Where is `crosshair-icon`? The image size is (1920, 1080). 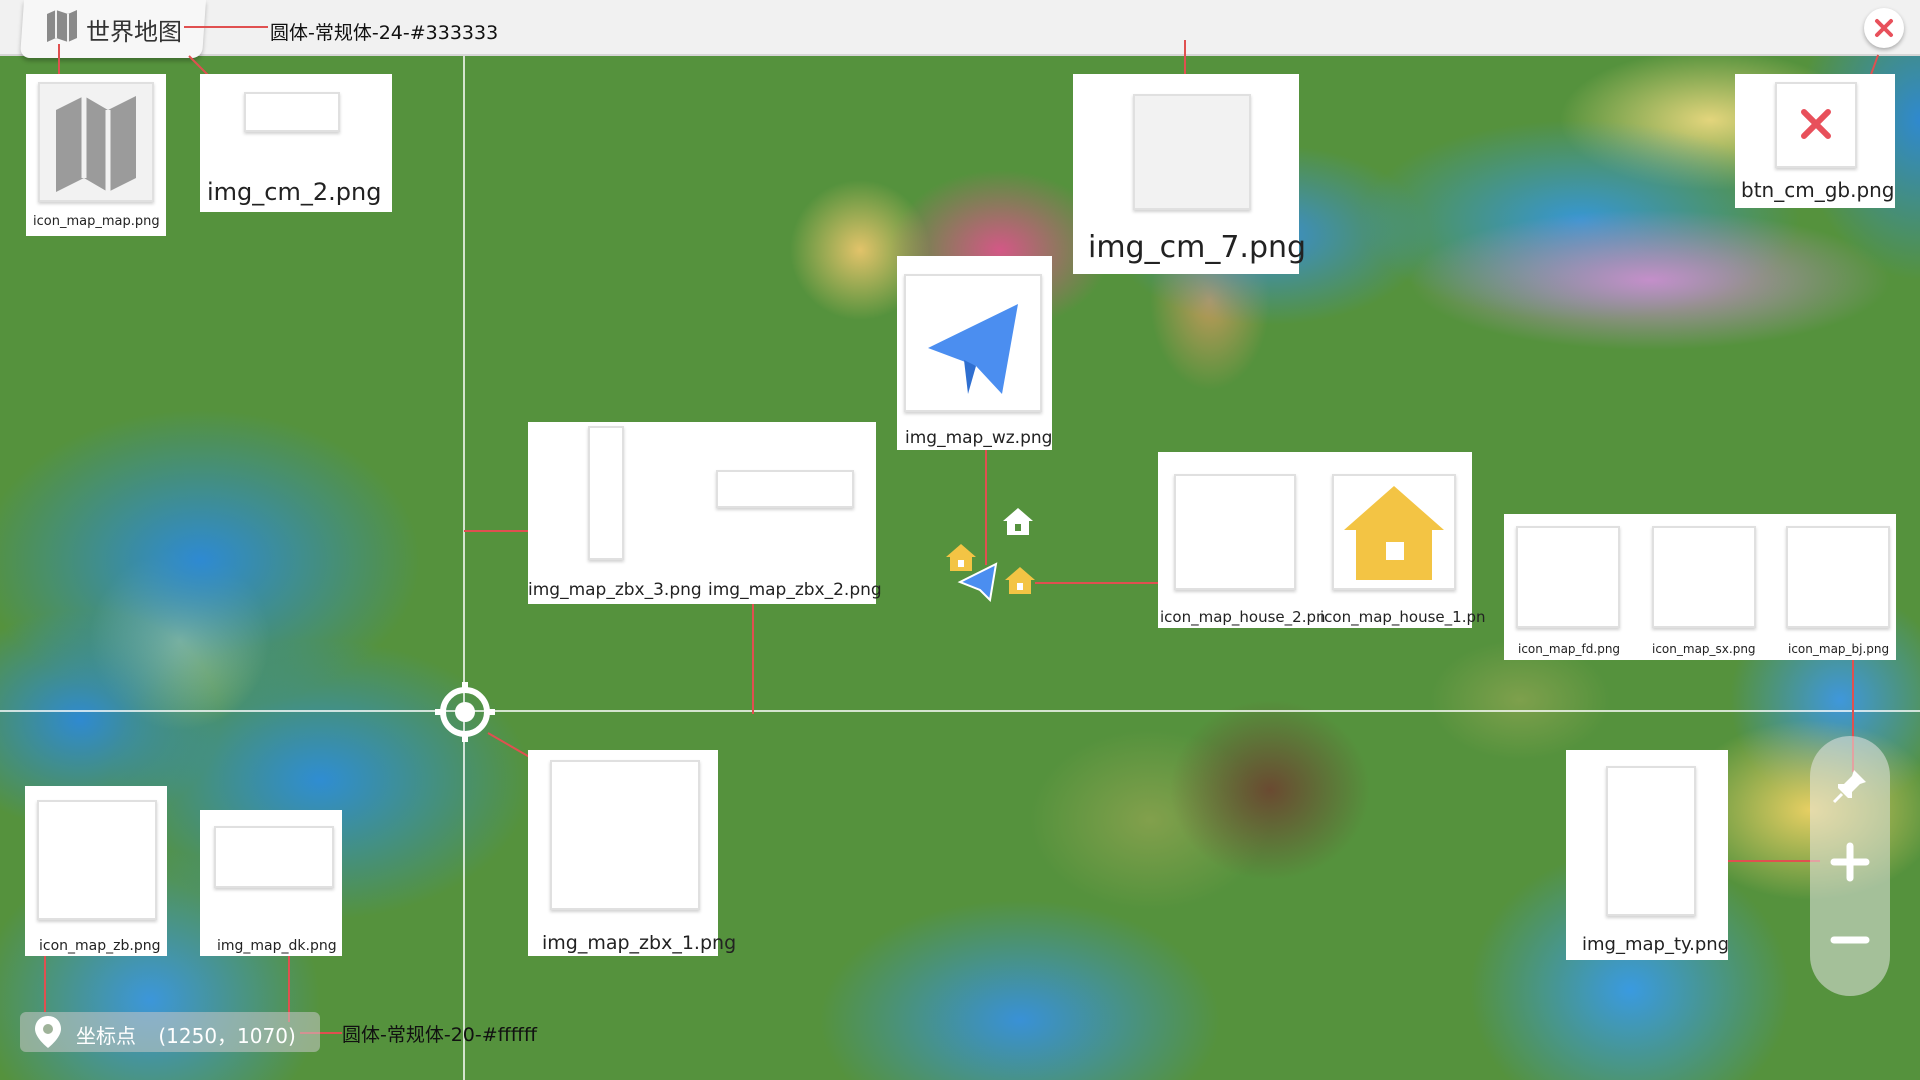
crosshair-icon is located at coordinates (465, 712).